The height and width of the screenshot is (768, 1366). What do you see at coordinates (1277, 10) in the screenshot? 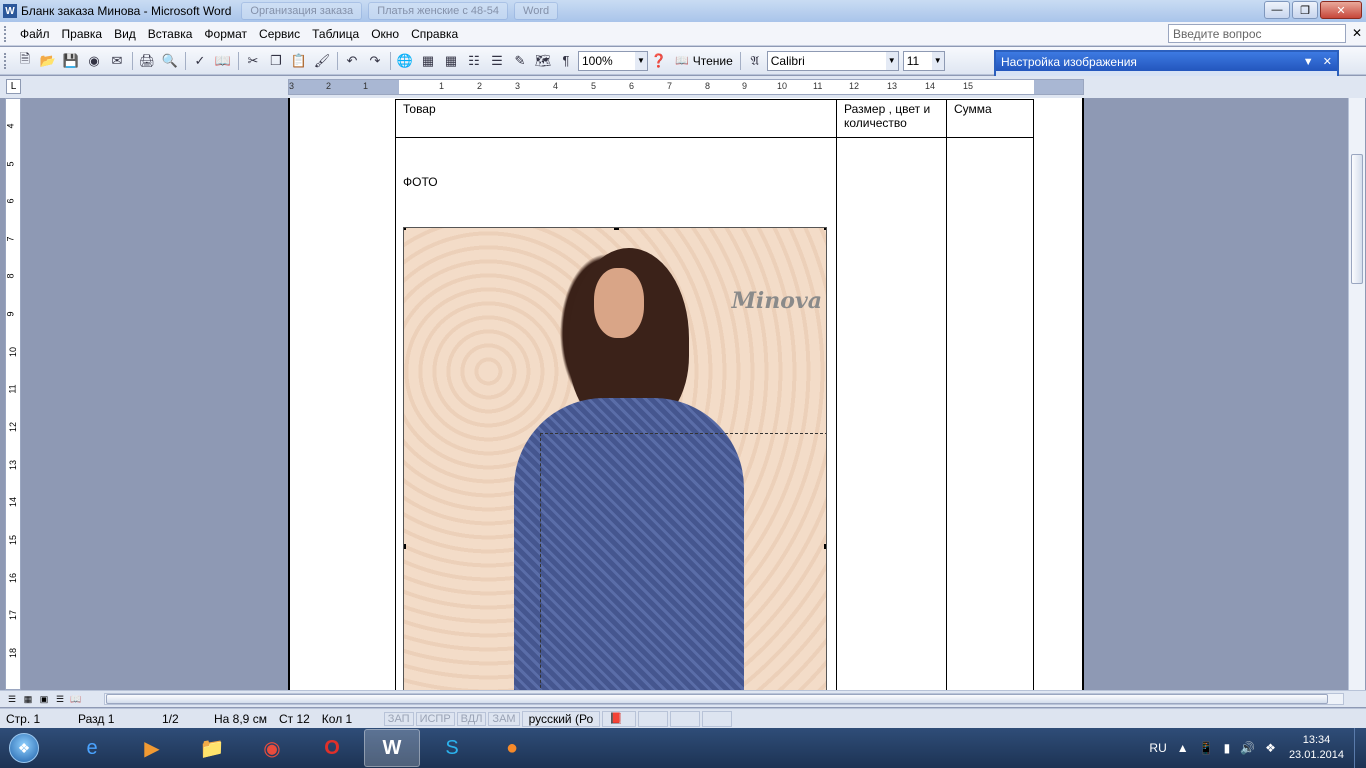
I see `minimize-button: —` at bounding box center [1277, 10].